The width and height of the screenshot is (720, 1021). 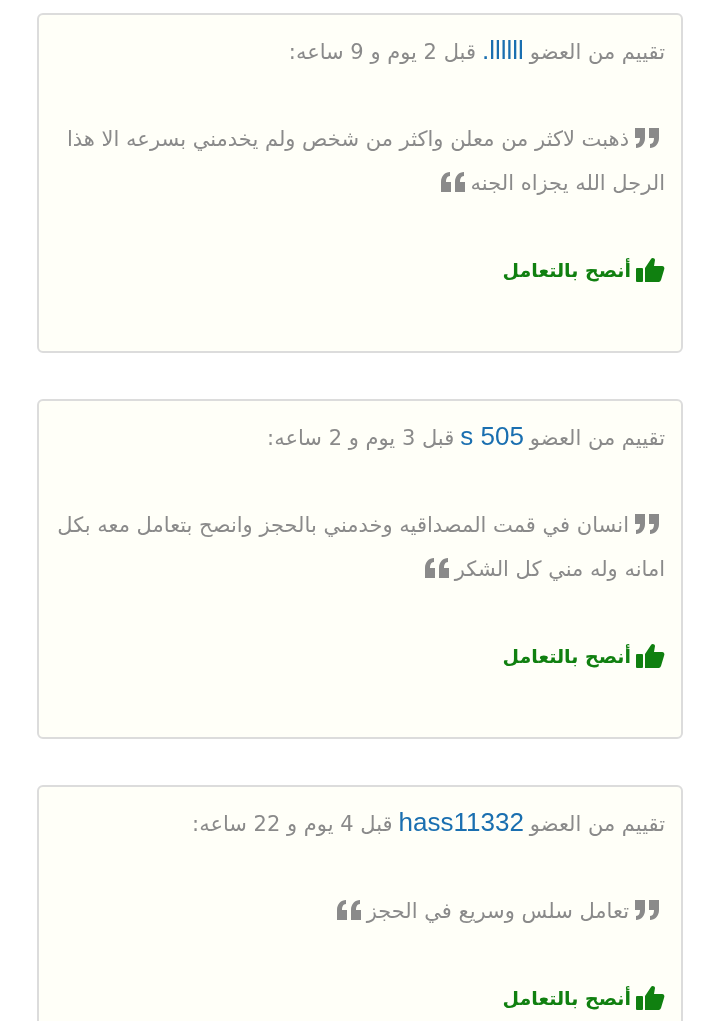 I want to click on review-comment: انسان في قمت المصداقيه وخدمني بالحجز وانصح بتعامل معه بكل امانه وله مني كل الشكر, so click(x=360, y=547).